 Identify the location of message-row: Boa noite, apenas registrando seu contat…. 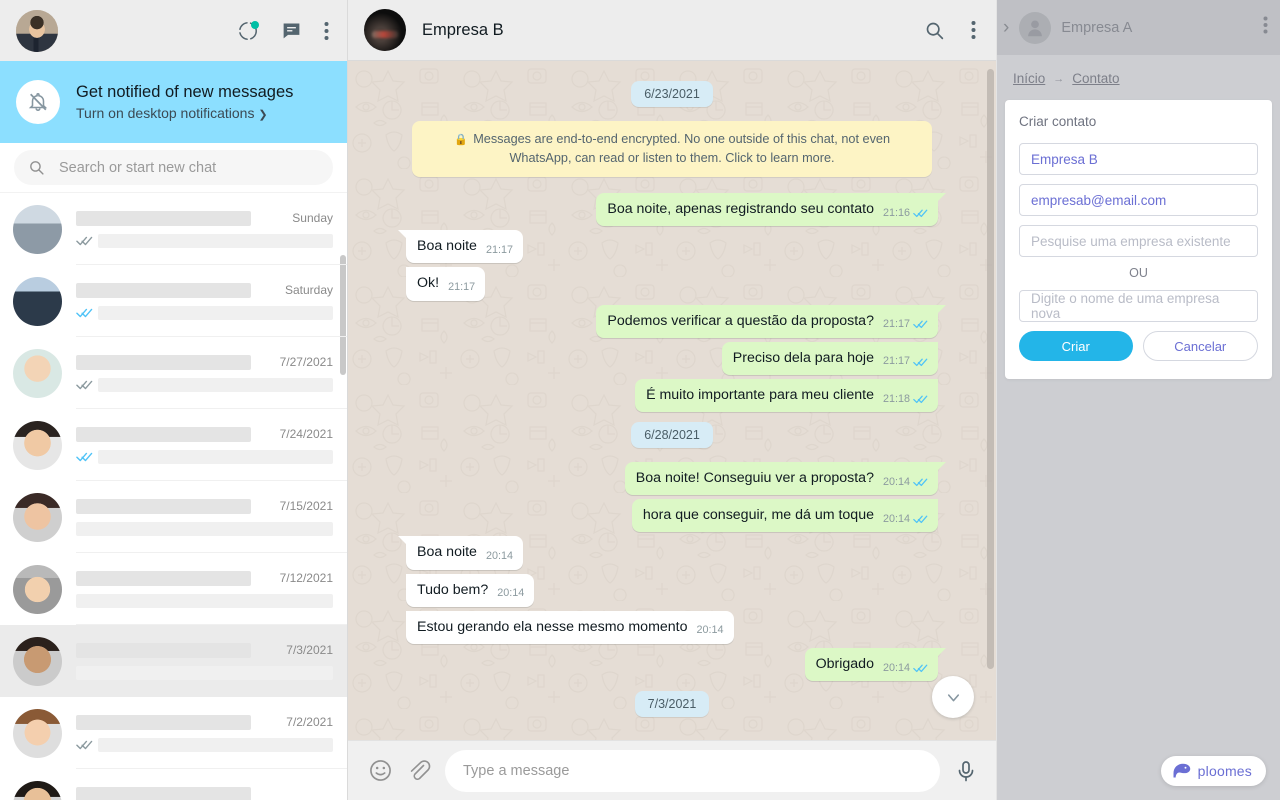
(676, 210).